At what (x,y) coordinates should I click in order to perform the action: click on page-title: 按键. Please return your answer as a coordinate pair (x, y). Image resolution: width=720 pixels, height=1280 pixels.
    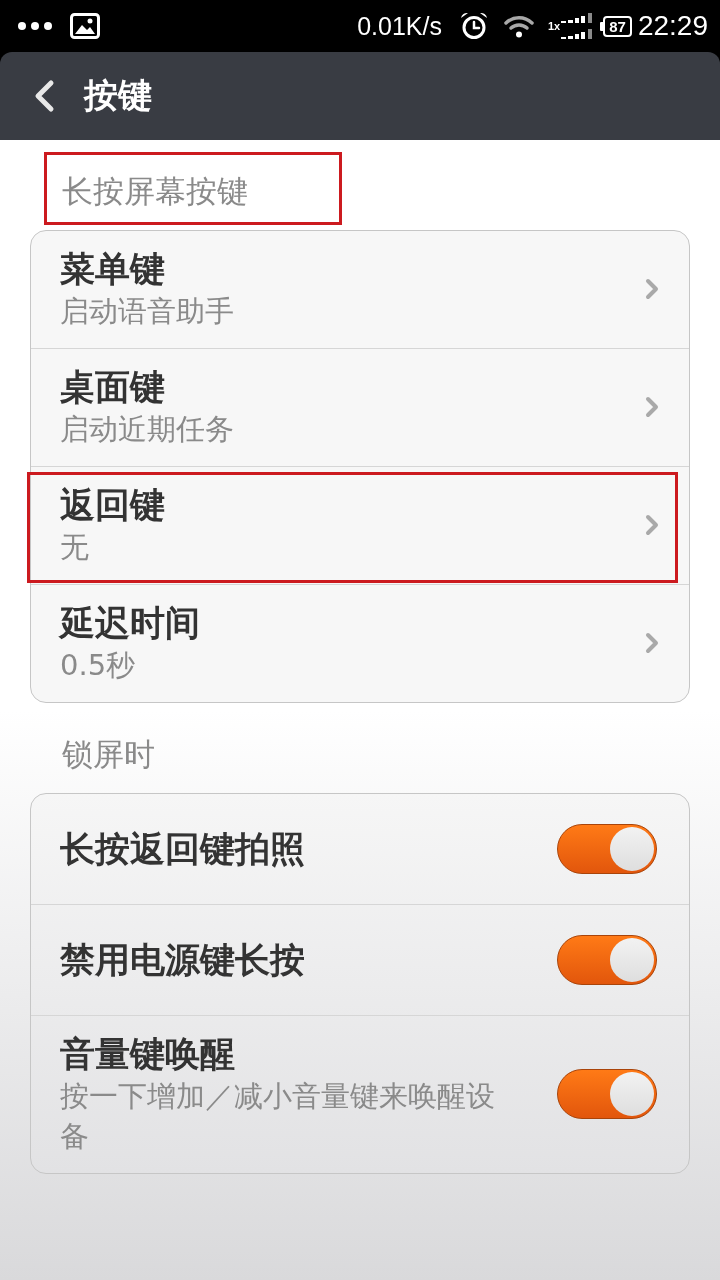
    Looking at the image, I should click on (118, 95).